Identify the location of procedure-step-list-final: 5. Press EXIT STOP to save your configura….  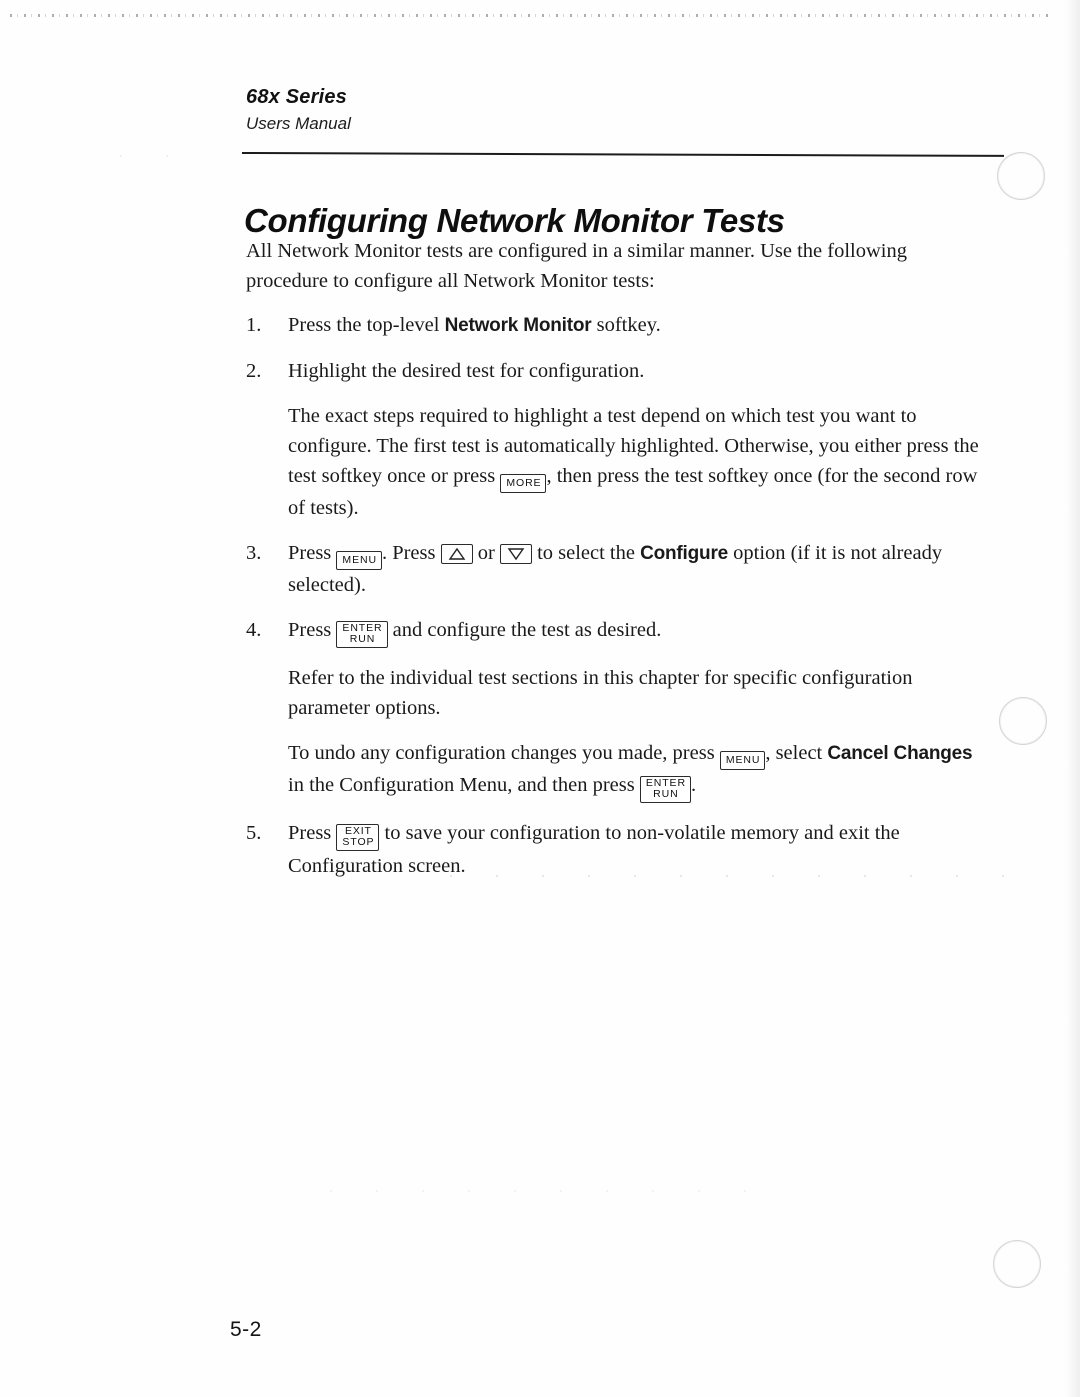
(616, 849).